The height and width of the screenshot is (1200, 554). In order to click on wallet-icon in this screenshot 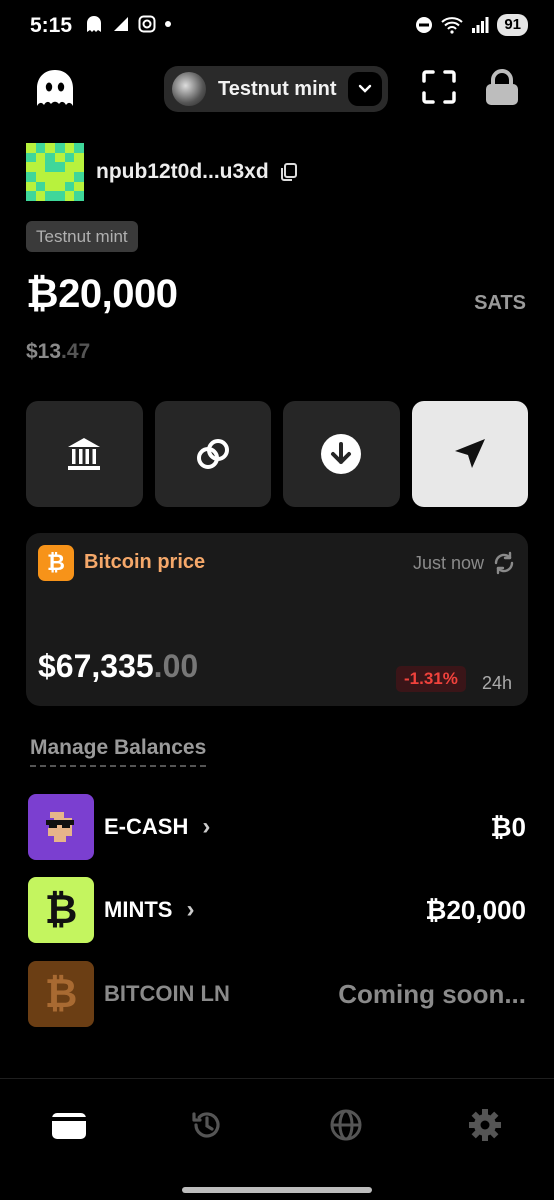, I will do `click(69, 1126)`.